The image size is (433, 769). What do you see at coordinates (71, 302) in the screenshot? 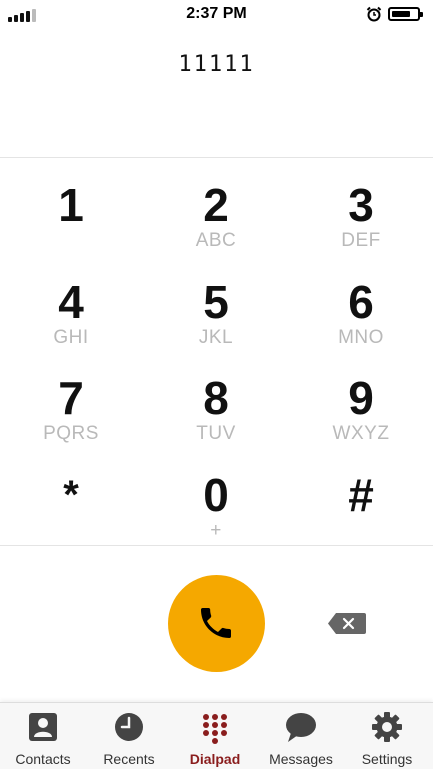
I see `key-digit: 4` at bounding box center [71, 302].